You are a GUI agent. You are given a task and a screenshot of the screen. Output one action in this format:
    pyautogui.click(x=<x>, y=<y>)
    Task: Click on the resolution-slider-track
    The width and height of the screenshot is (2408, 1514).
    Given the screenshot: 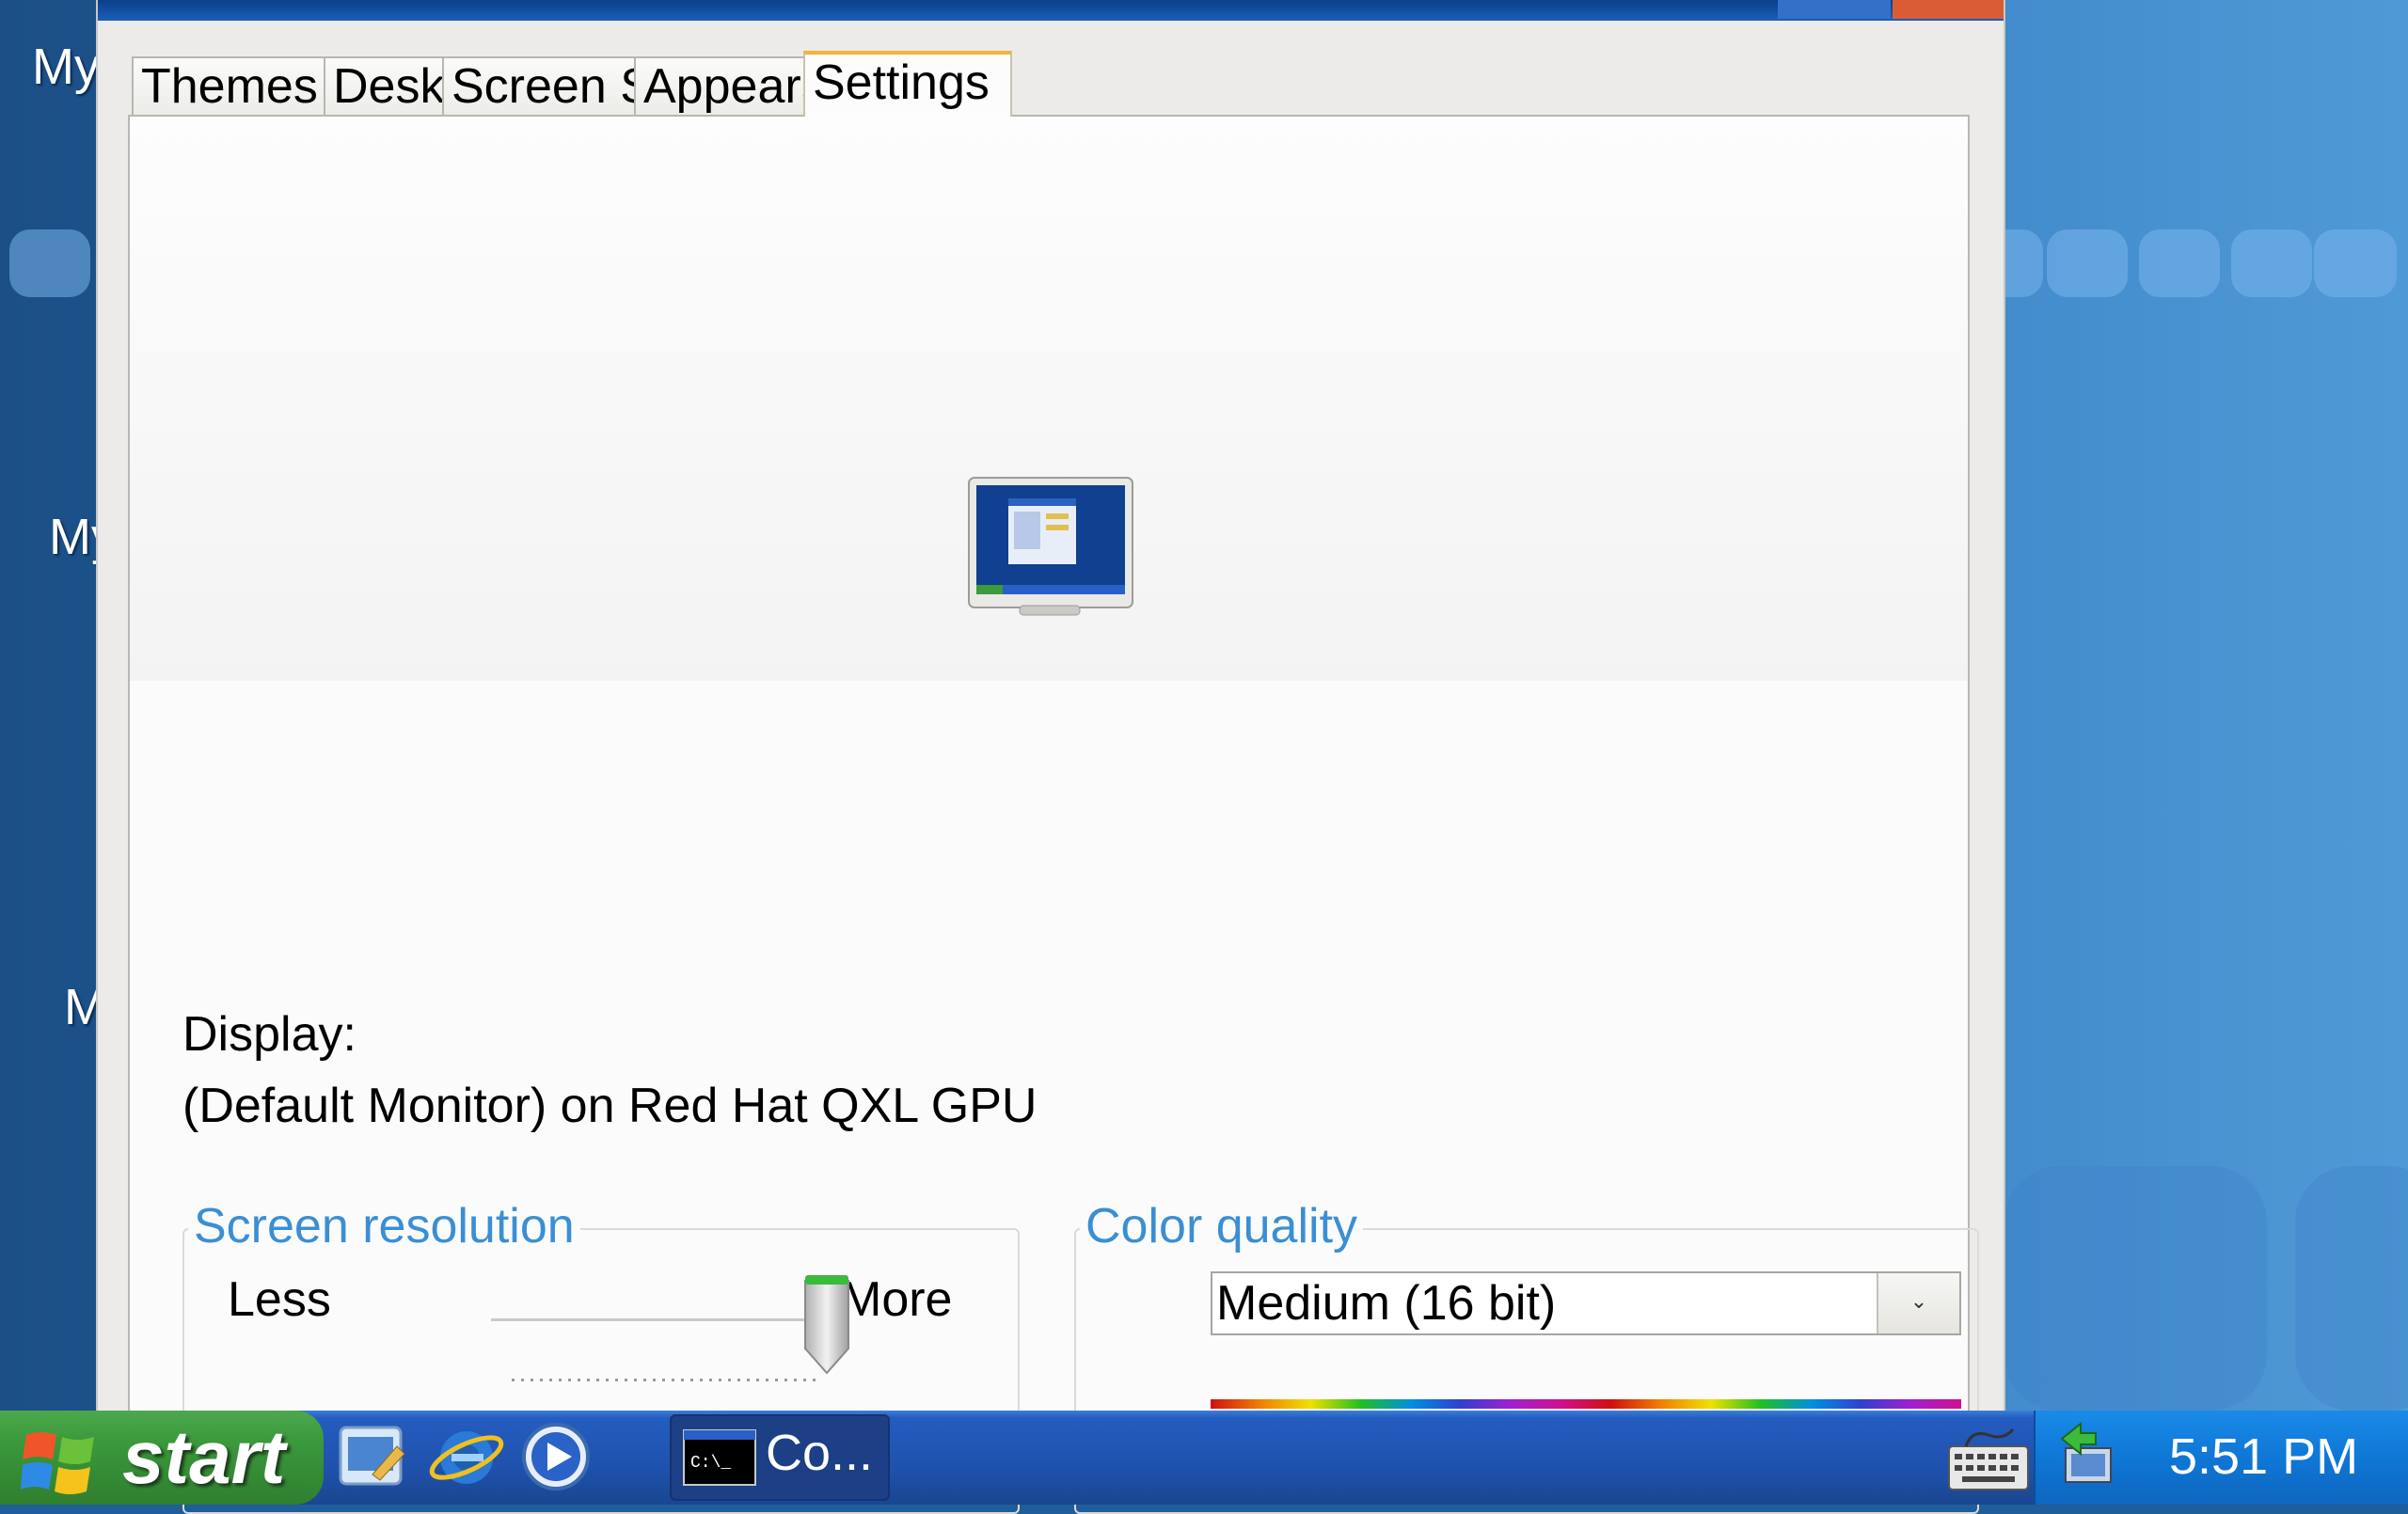 What is the action you would take?
    pyautogui.click(x=651, y=1319)
    